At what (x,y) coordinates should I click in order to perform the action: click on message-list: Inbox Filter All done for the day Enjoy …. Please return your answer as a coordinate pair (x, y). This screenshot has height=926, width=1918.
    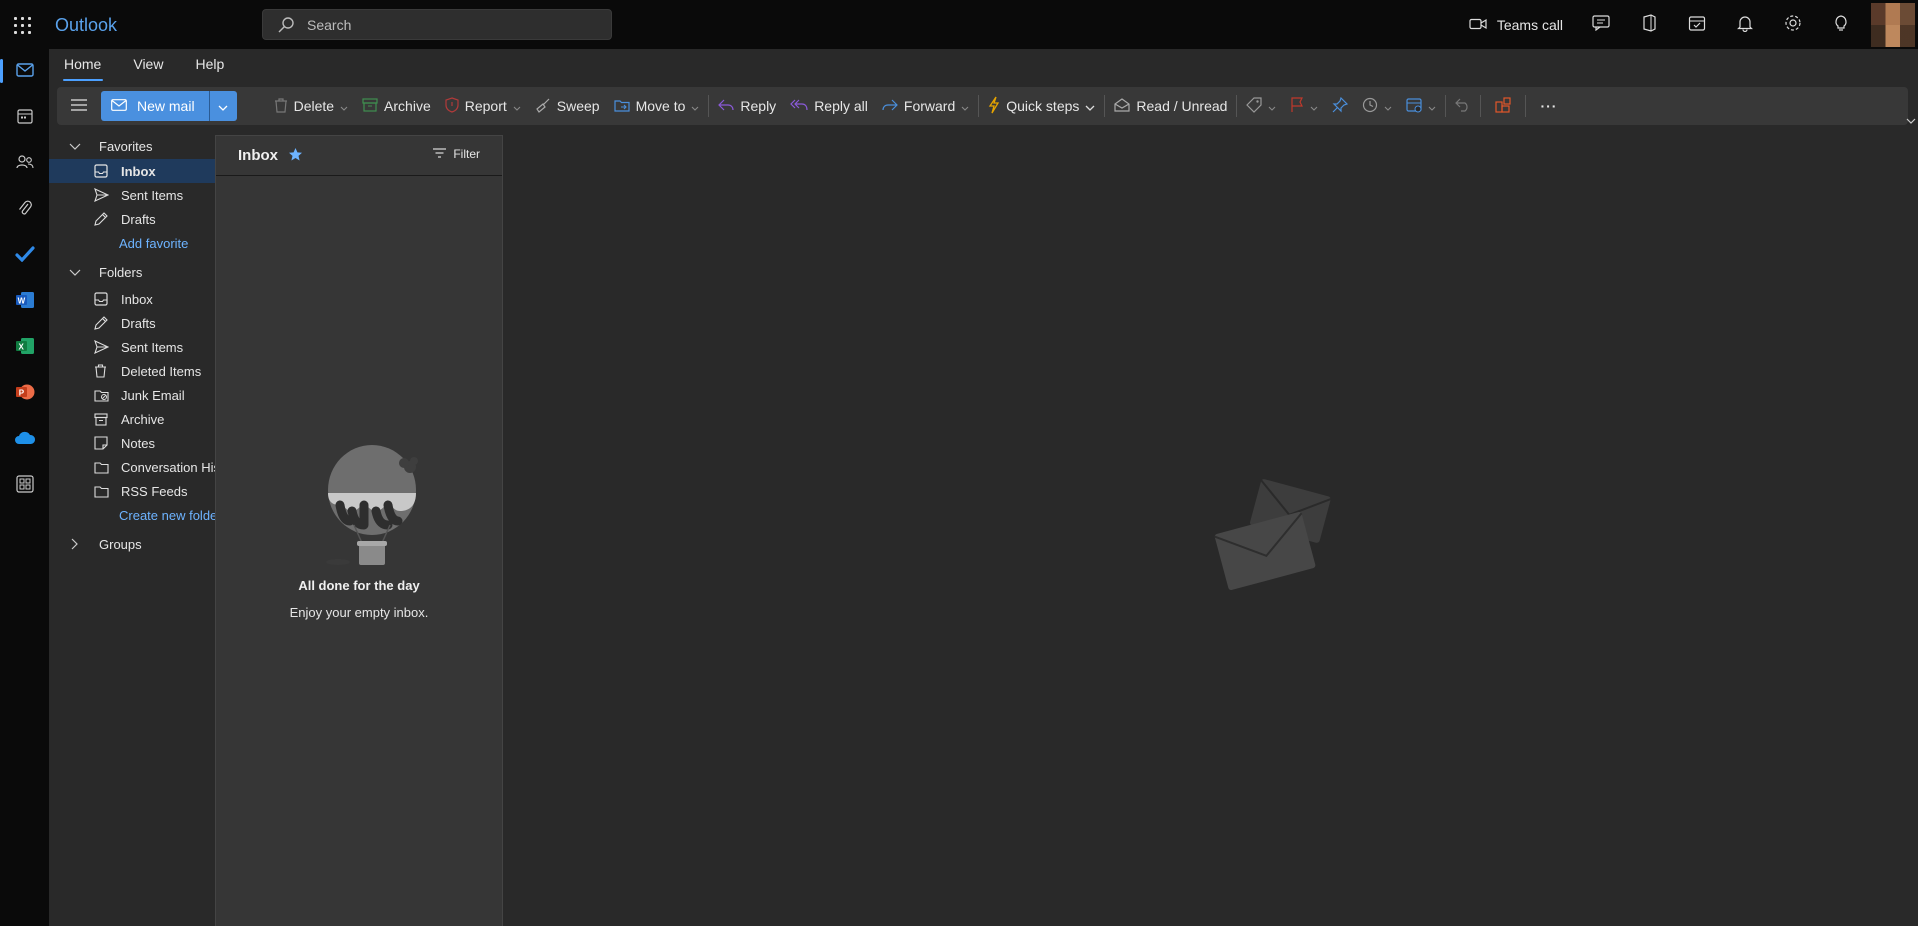
    Looking at the image, I should click on (359, 530).